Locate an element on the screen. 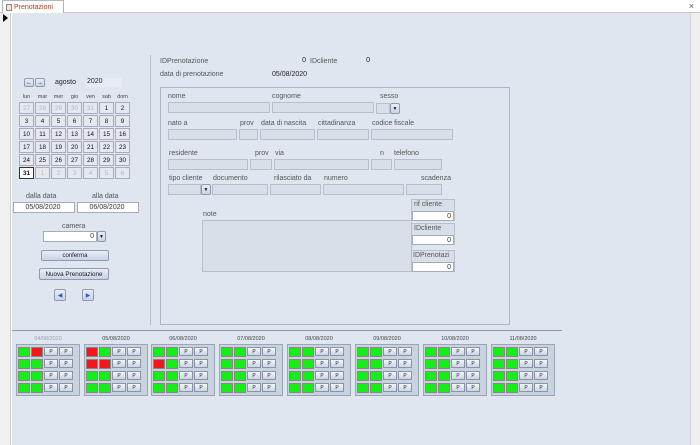 This screenshot has width=700, height=445. calendar-day: 20 is located at coordinates (74, 147).